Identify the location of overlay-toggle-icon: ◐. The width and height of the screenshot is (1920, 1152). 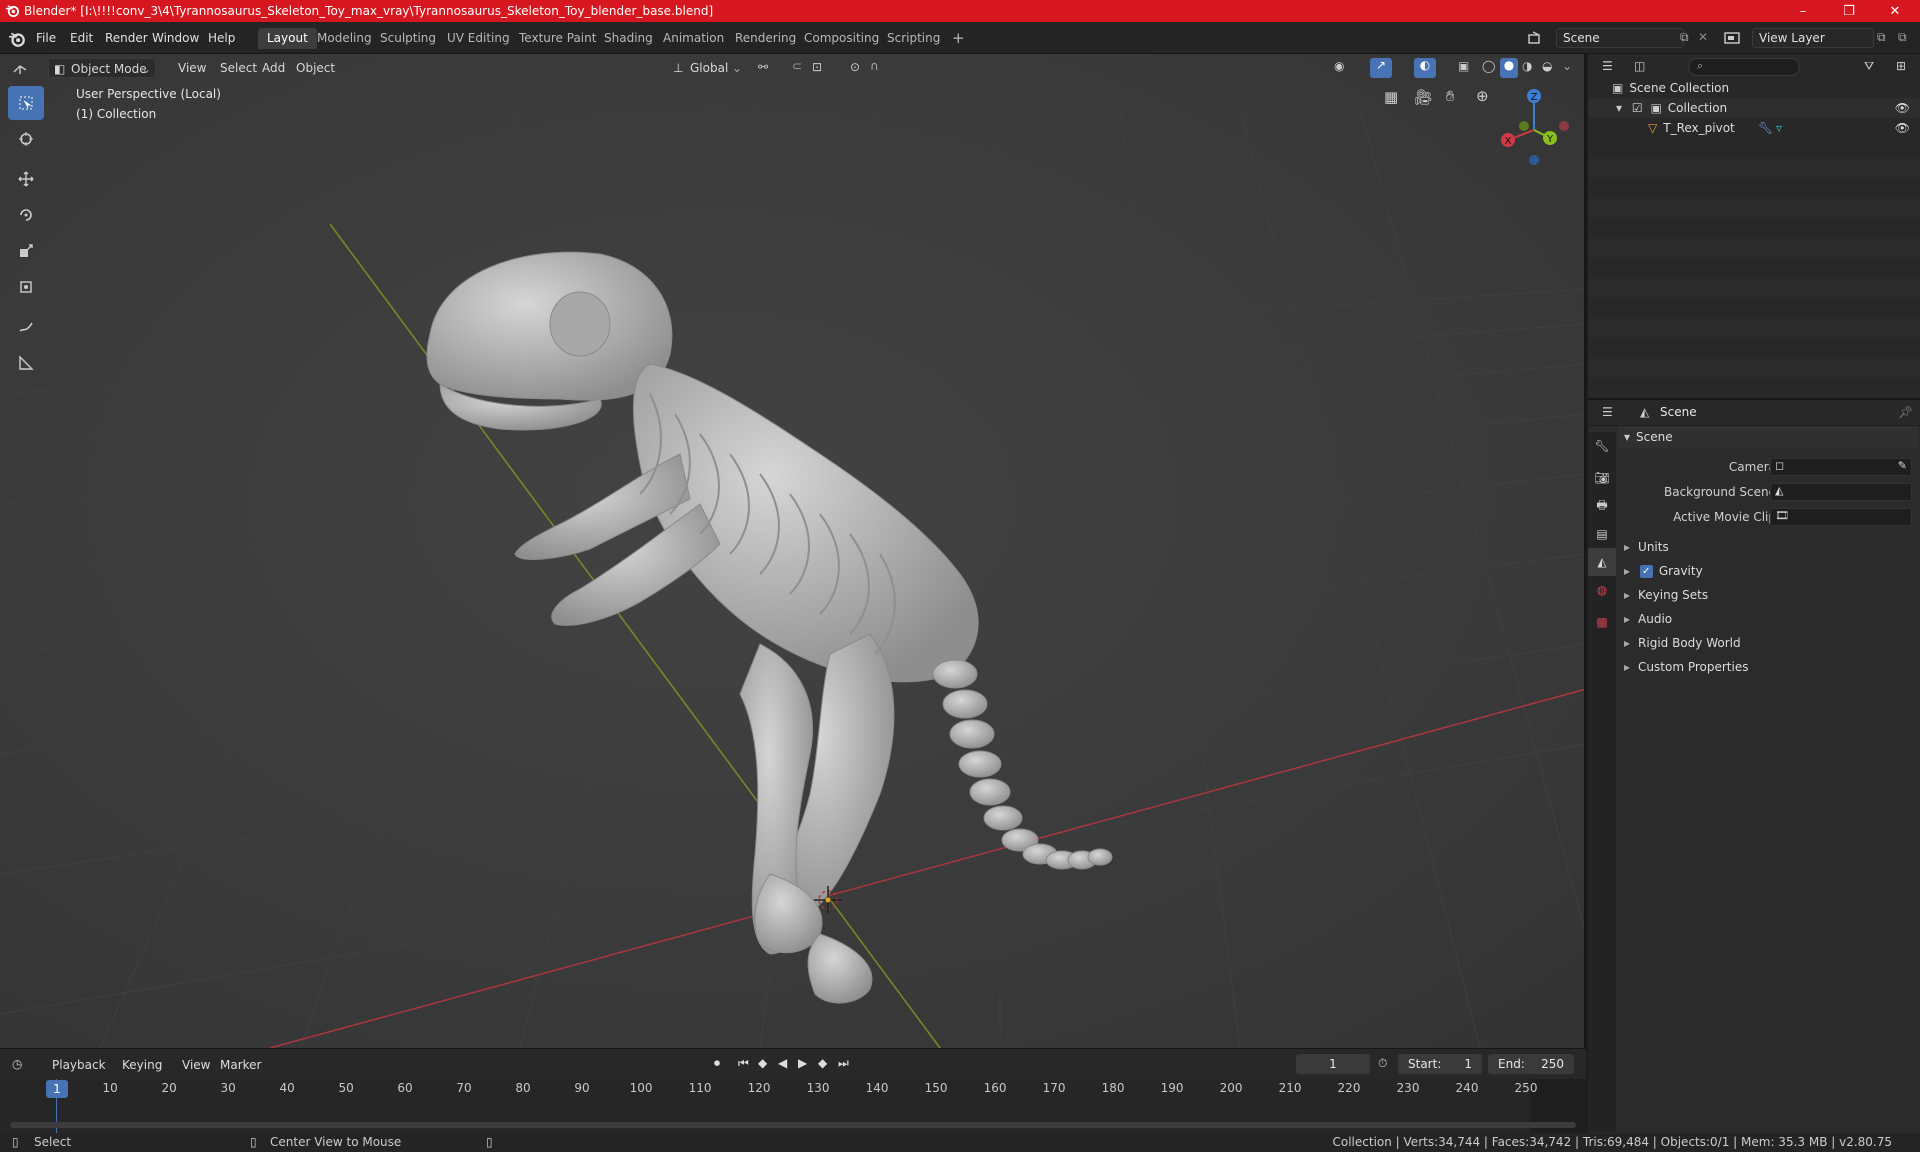
(1425, 68).